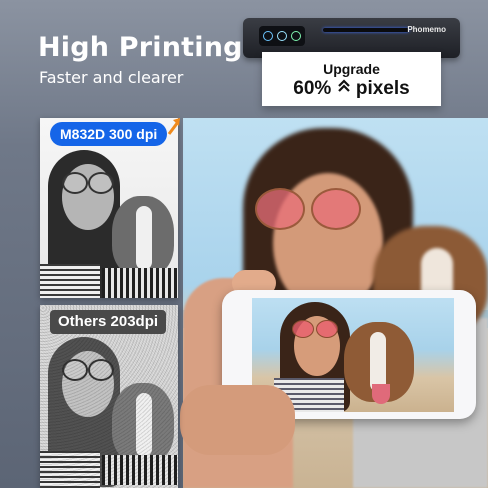 The image size is (488, 488). I want to click on headline-title: High Printing, so click(140, 47).